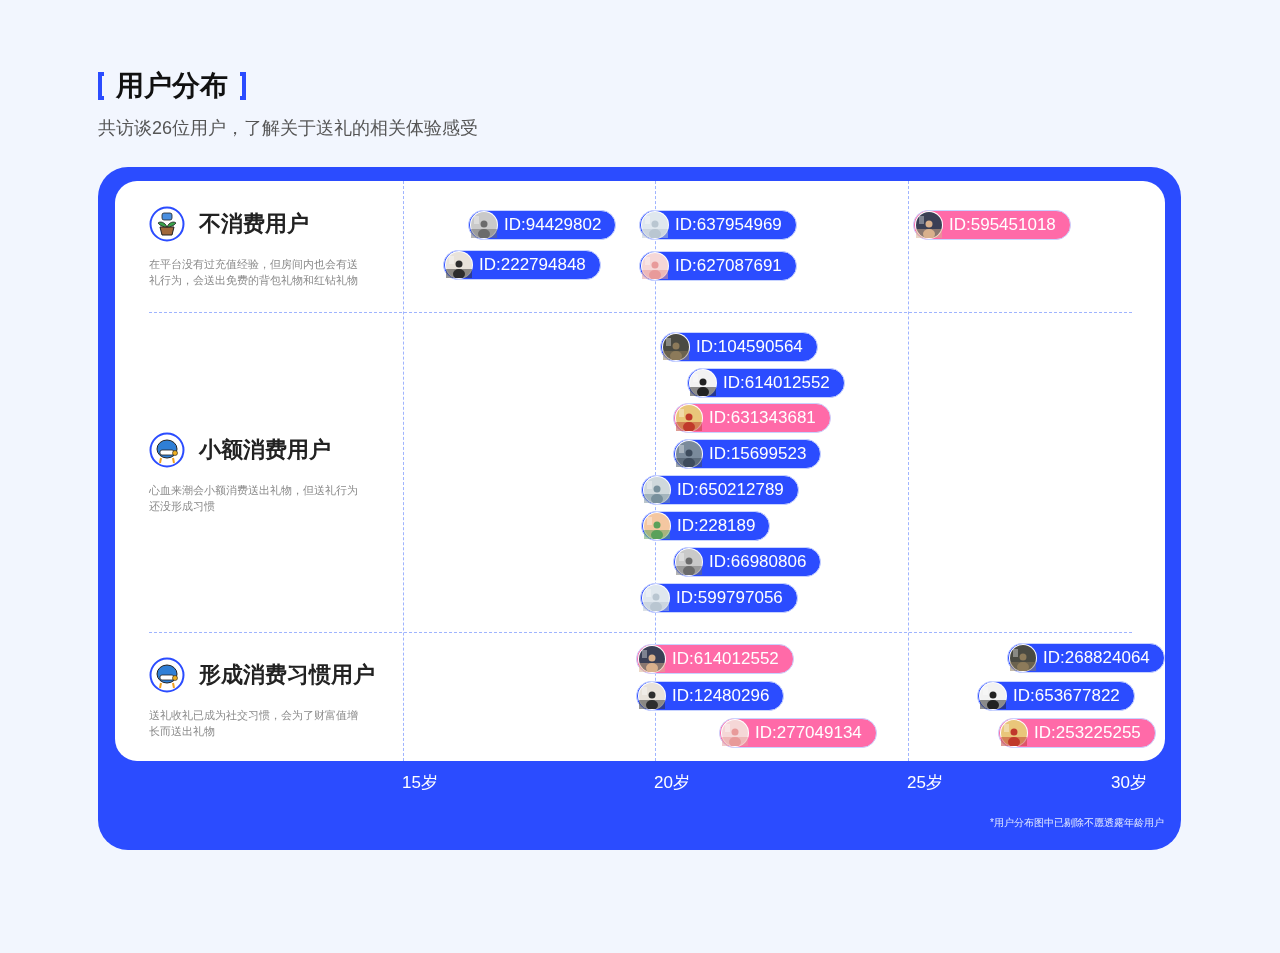 The height and width of the screenshot is (953, 1280). What do you see at coordinates (1002, 225) in the screenshot?
I see `user-id: ID:595451018` at bounding box center [1002, 225].